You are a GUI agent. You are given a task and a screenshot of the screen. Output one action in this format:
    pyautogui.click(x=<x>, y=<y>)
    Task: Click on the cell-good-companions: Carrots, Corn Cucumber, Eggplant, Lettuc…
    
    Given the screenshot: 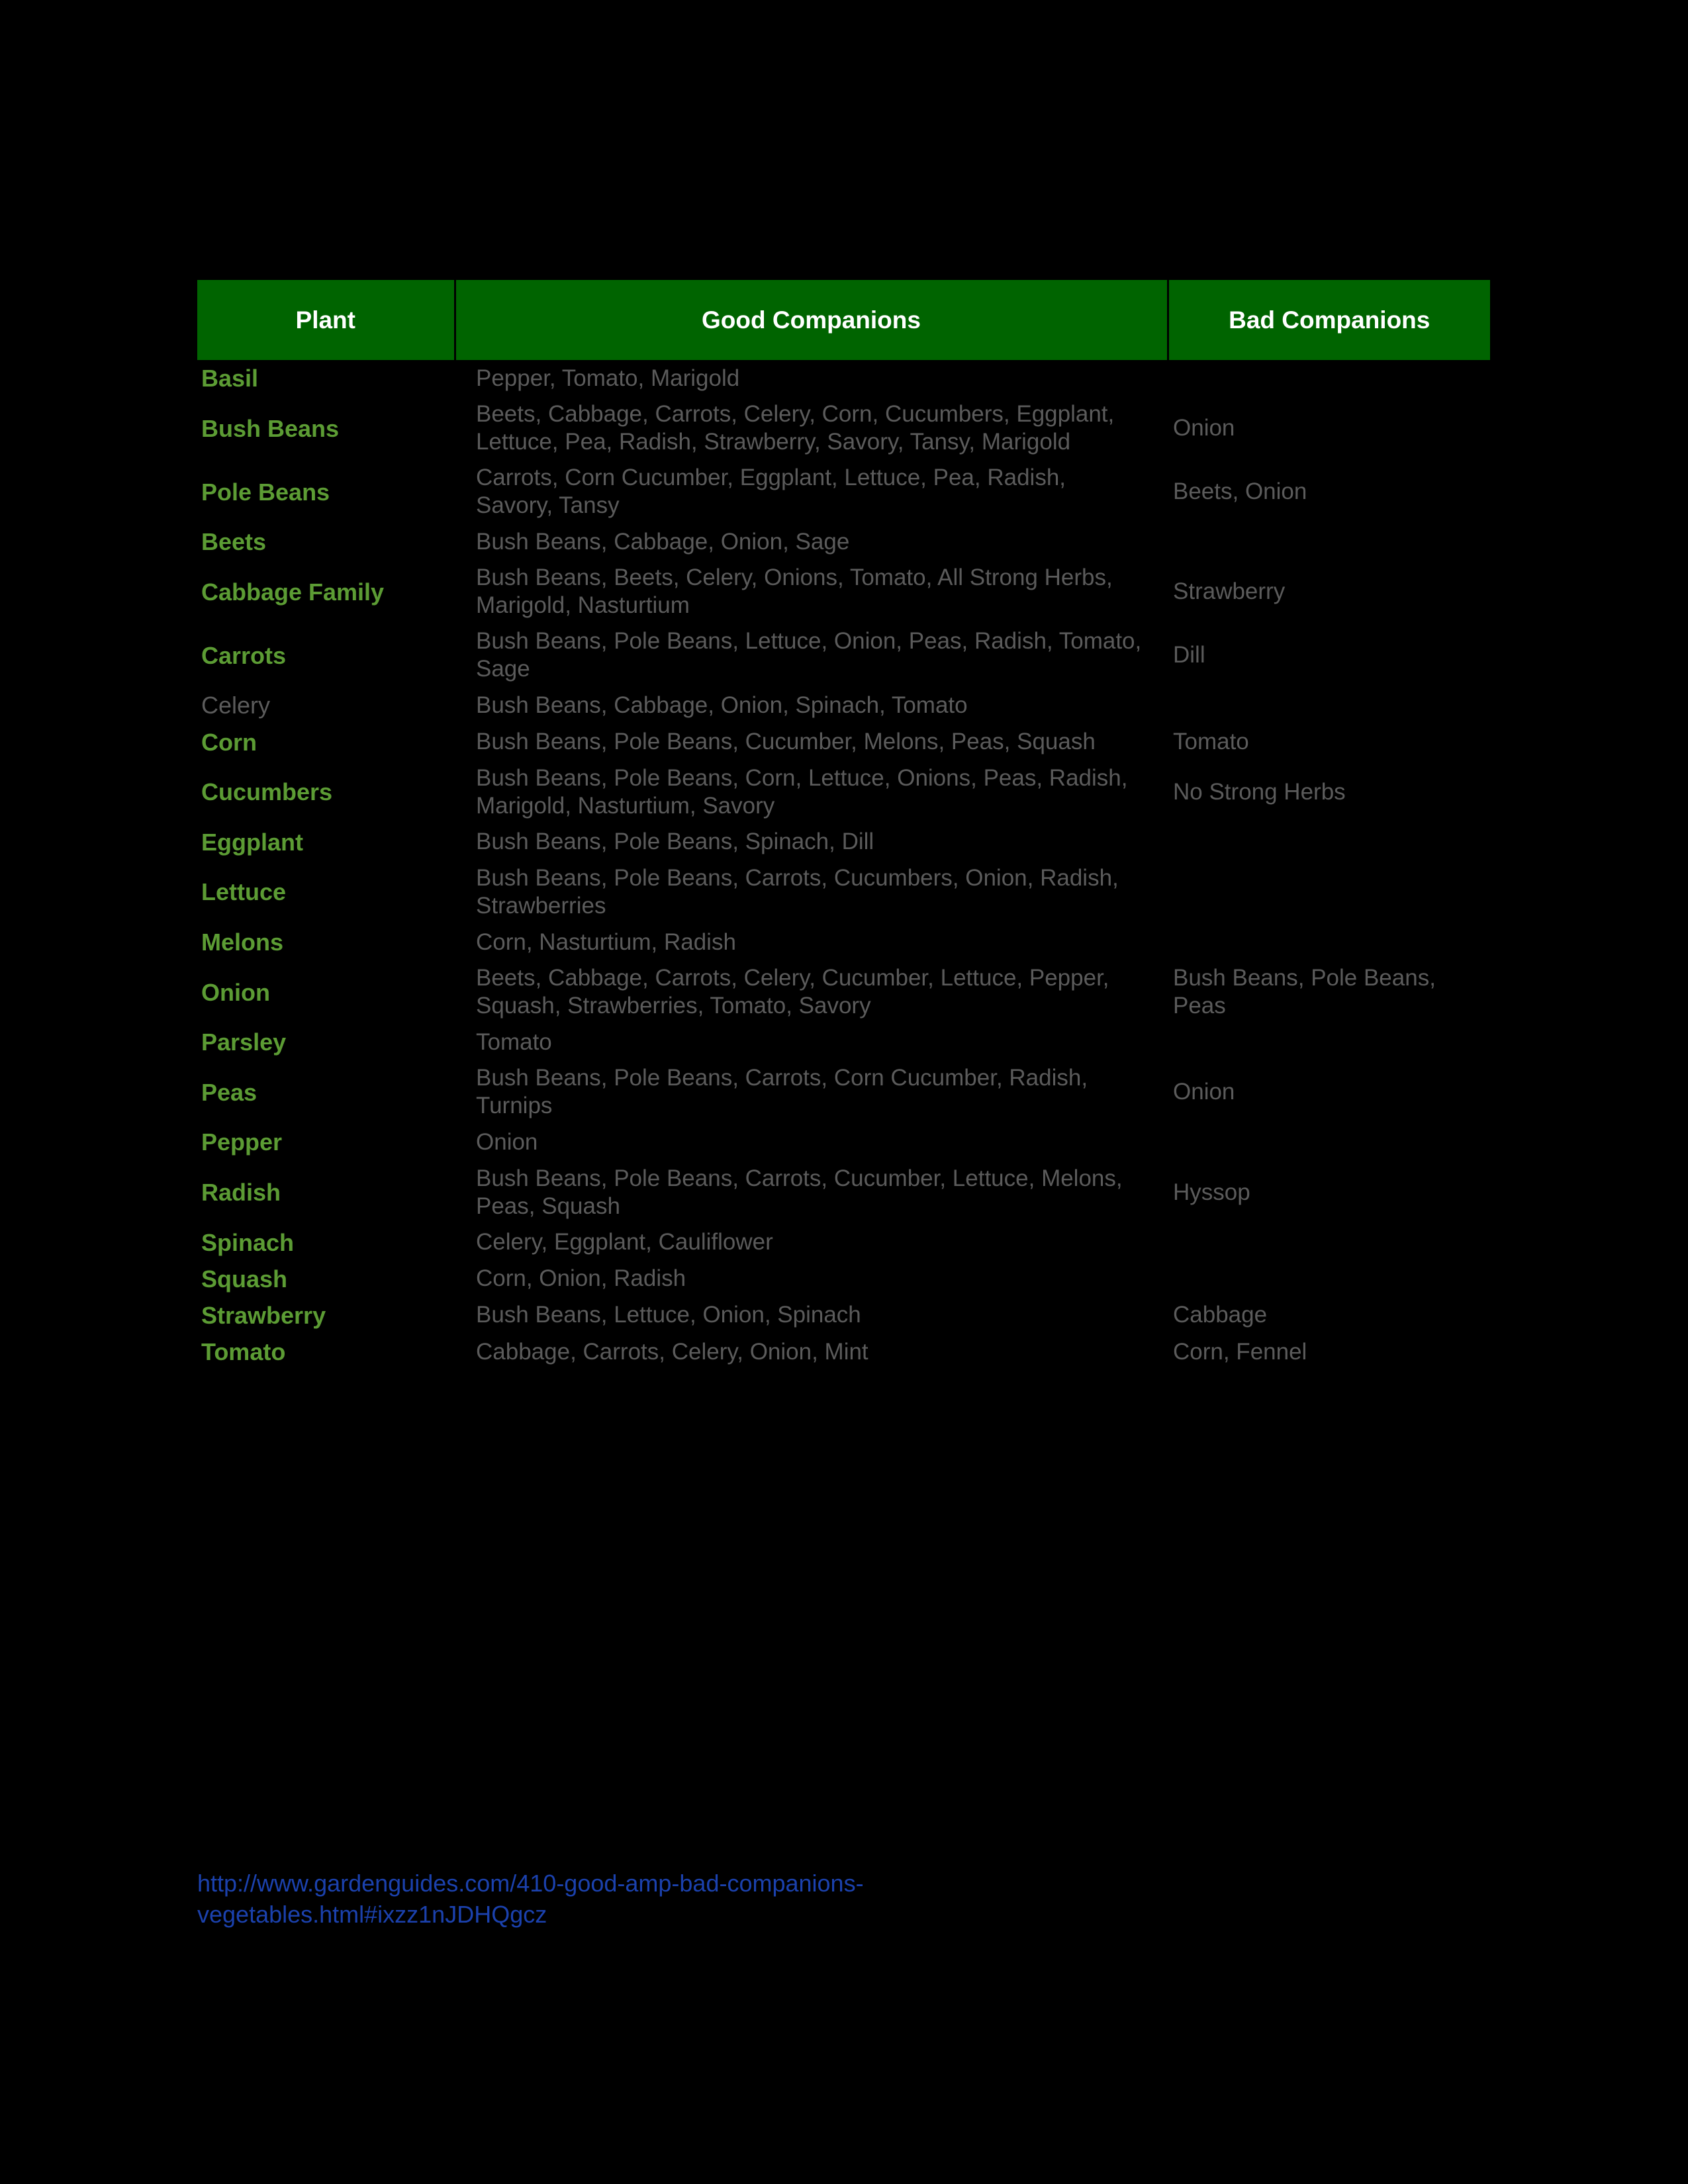 What is the action you would take?
    pyautogui.click(x=771, y=492)
    